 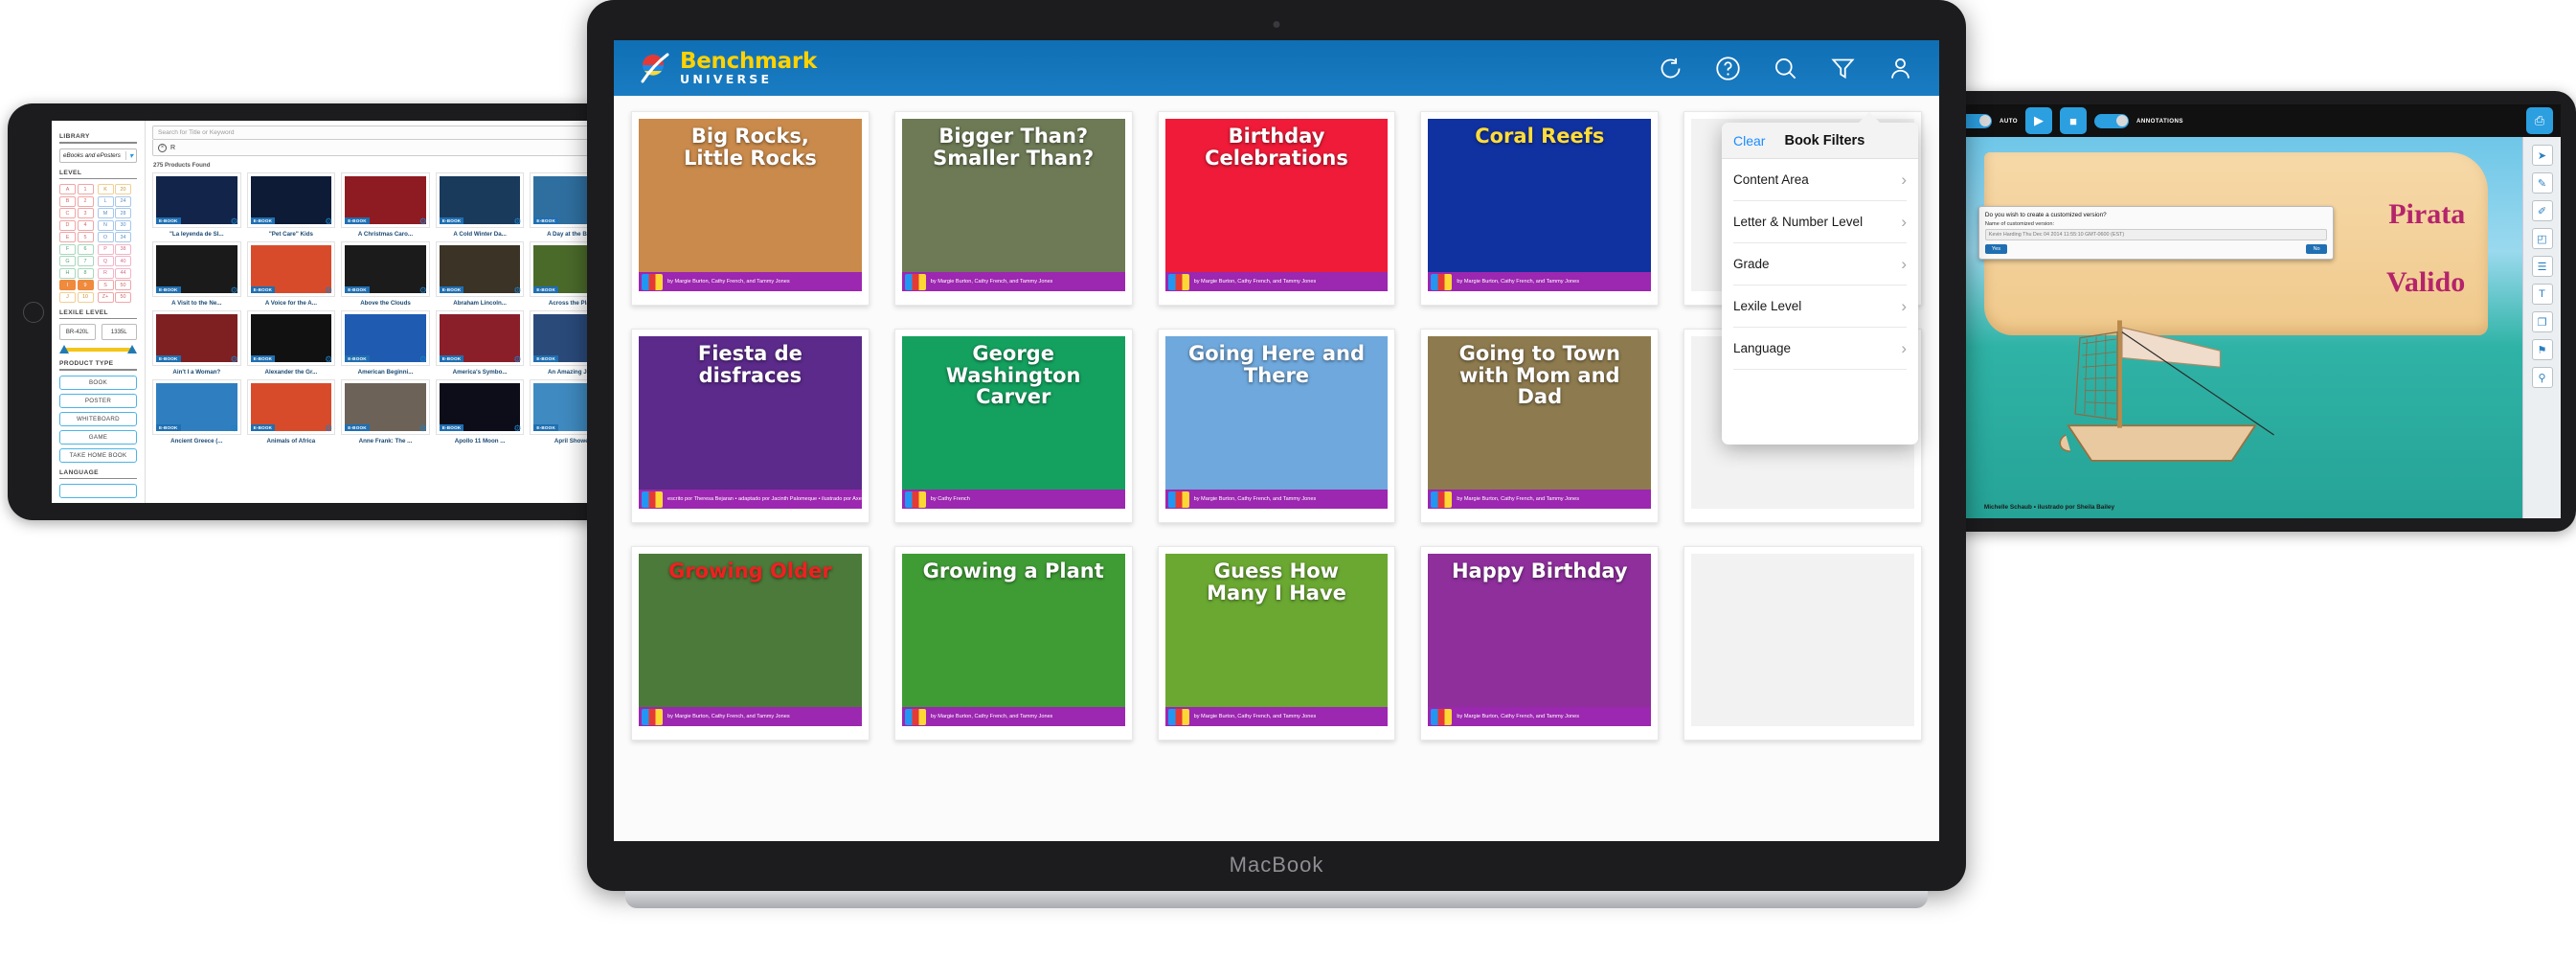 What do you see at coordinates (2542, 210) in the screenshot?
I see `highlighter-icon: ✐` at bounding box center [2542, 210].